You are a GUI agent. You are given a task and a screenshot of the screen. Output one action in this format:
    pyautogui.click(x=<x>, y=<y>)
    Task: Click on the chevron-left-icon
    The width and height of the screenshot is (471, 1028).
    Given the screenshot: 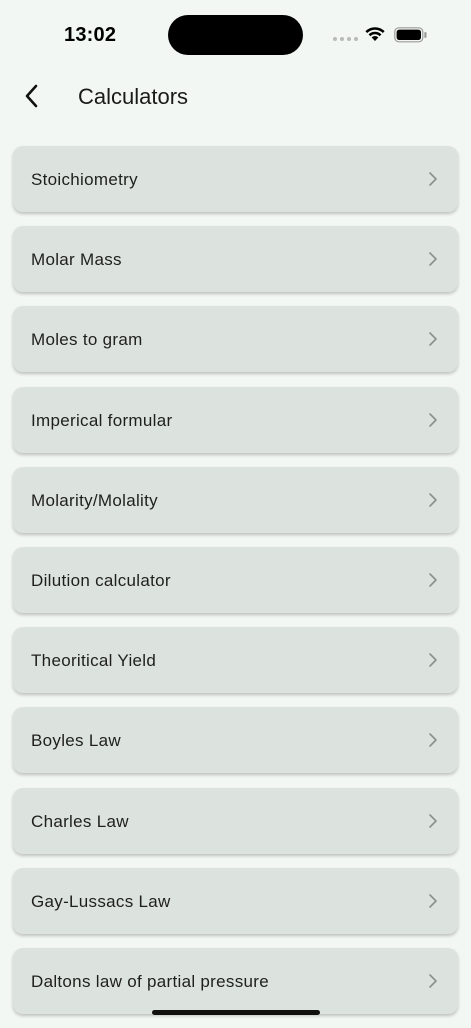 What is the action you would take?
    pyautogui.click(x=31, y=96)
    